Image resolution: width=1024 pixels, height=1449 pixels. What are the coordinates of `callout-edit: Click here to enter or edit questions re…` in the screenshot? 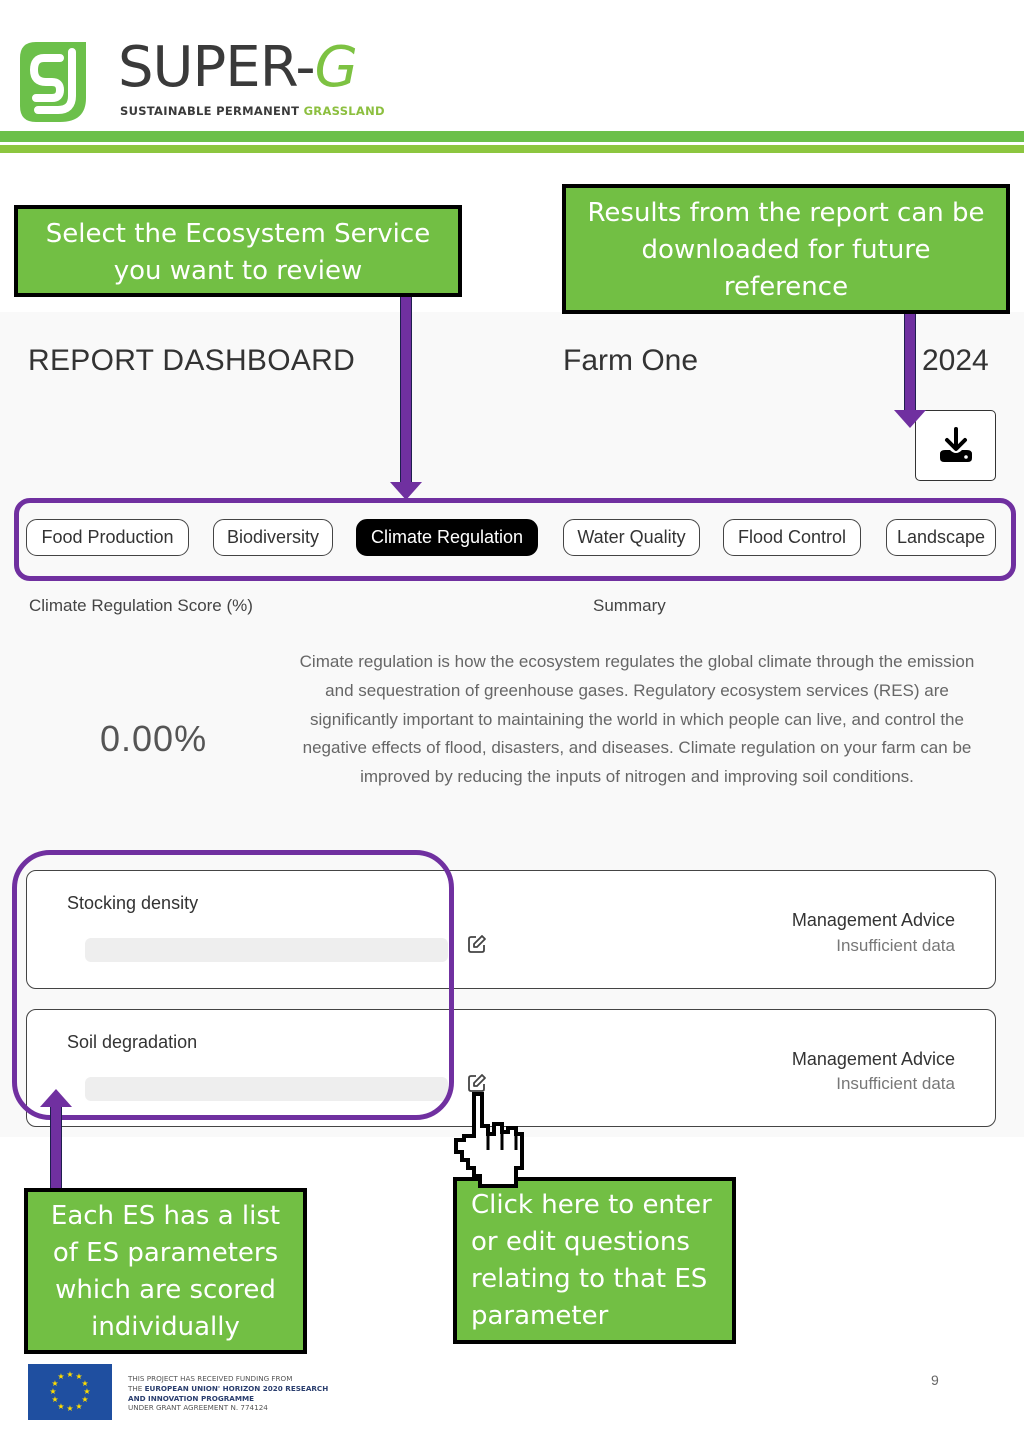 It's located at (594, 1260).